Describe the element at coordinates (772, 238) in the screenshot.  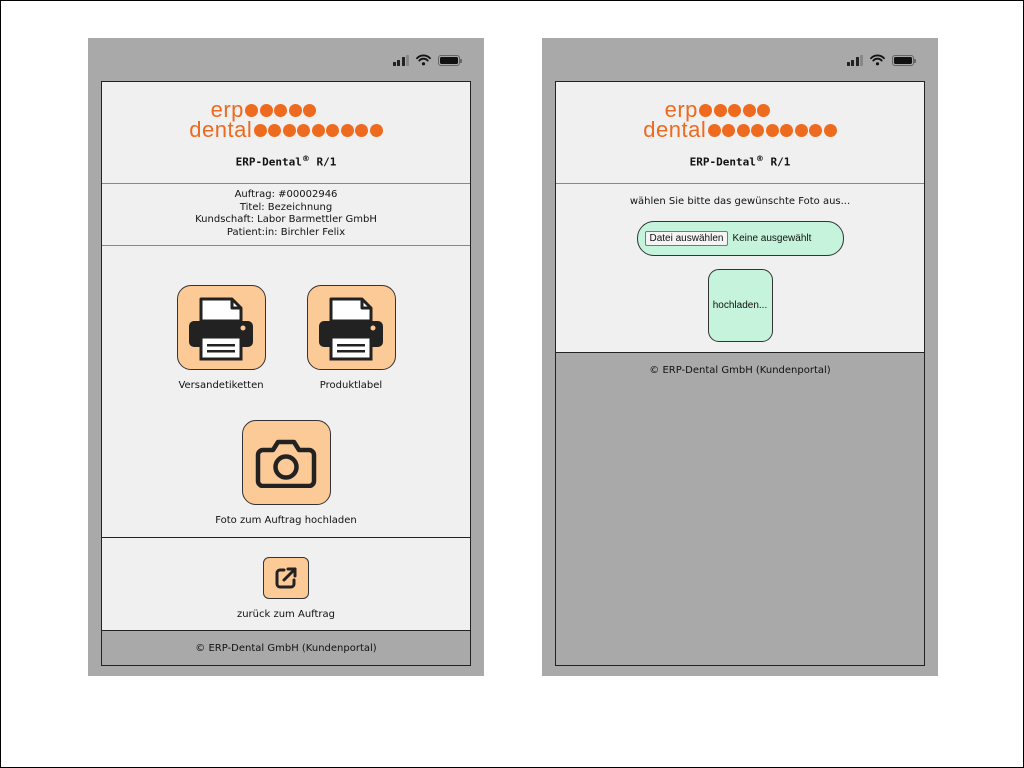
I see `file-status: Keine ausgewählt` at that location.